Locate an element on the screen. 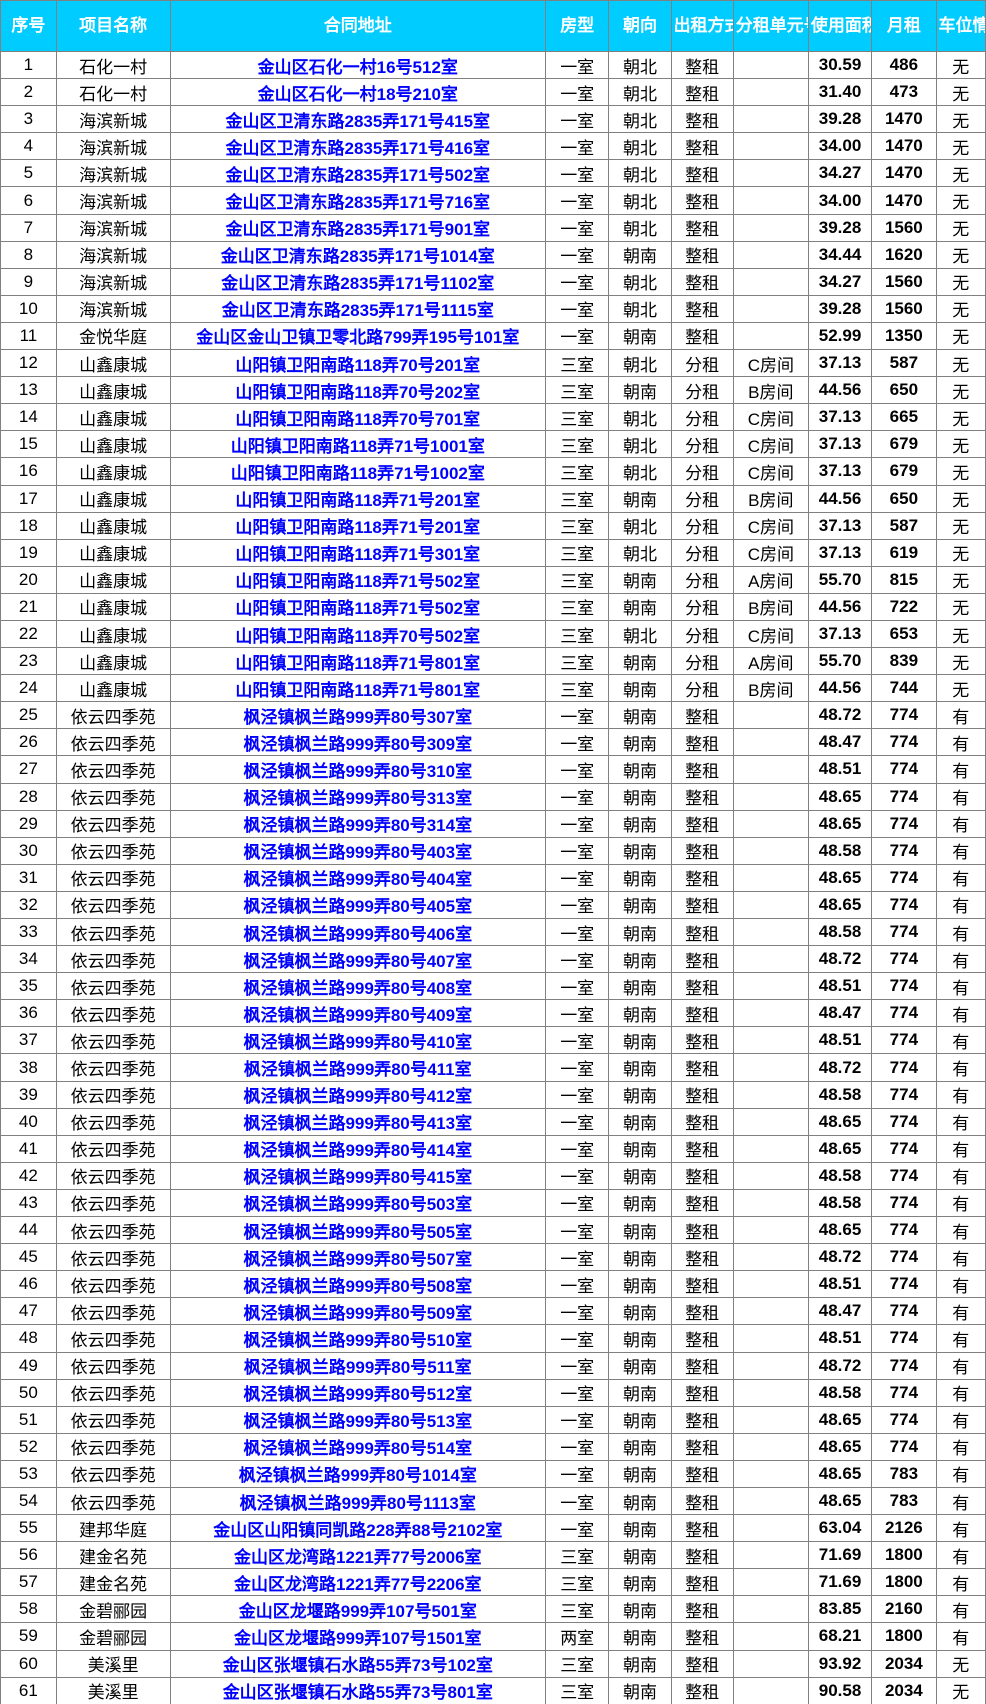 This screenshot has width=986, height=1704. cell-project: 海滨新城 is located at coordinates (113, 254).